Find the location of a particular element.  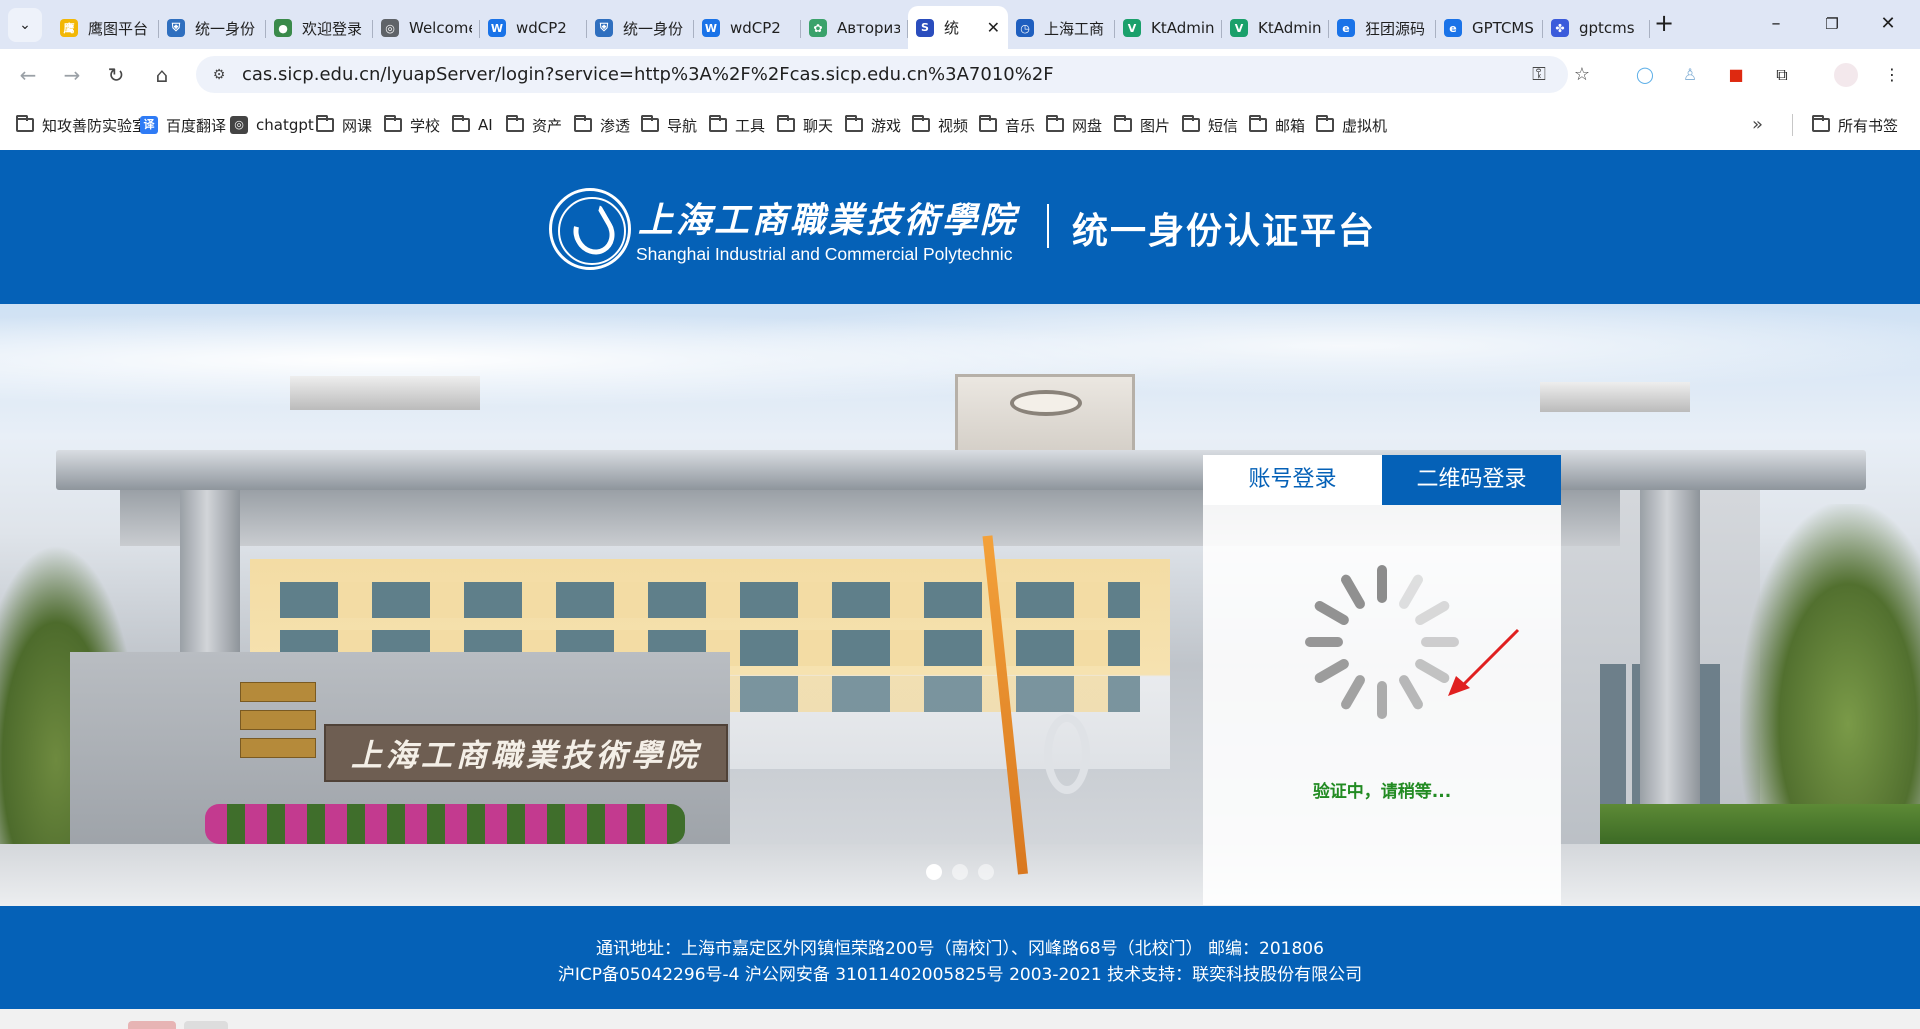

bookmark-label: 导航 is located at coordinates (682, 125).